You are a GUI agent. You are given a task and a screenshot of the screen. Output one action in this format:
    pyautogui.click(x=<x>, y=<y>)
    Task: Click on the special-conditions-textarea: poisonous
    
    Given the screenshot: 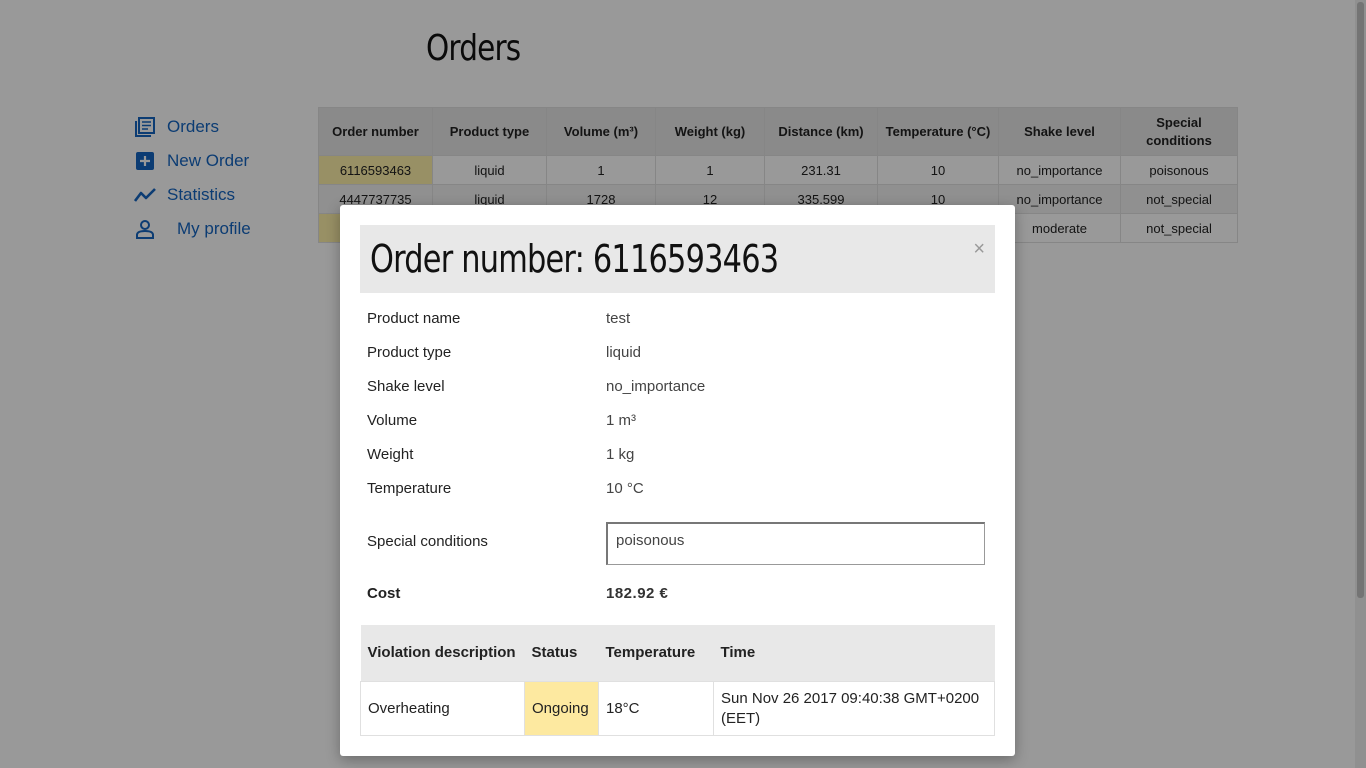 What is the action you would take?
    pyautogui.click(x=795, y=543)
    